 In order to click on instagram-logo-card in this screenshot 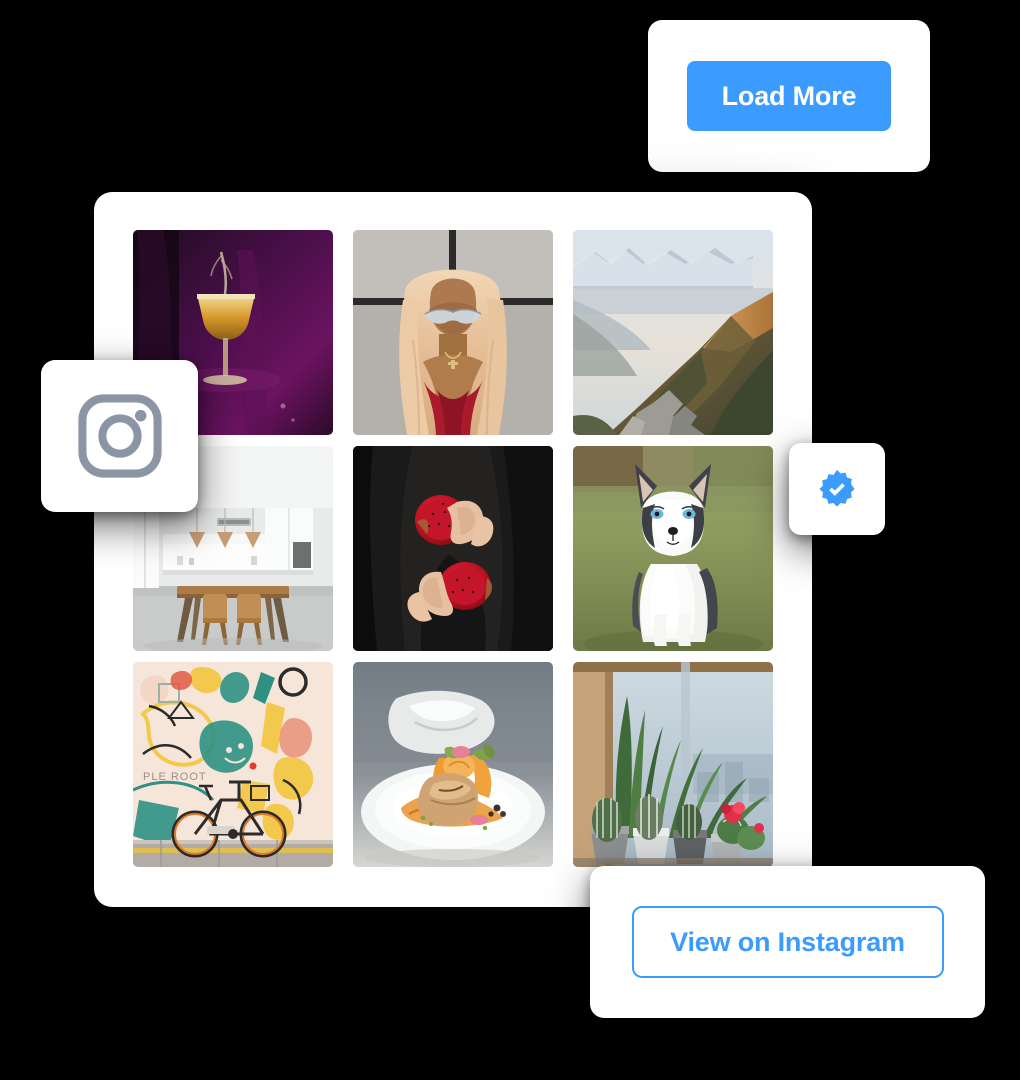, I will do `click(119, 436)`.